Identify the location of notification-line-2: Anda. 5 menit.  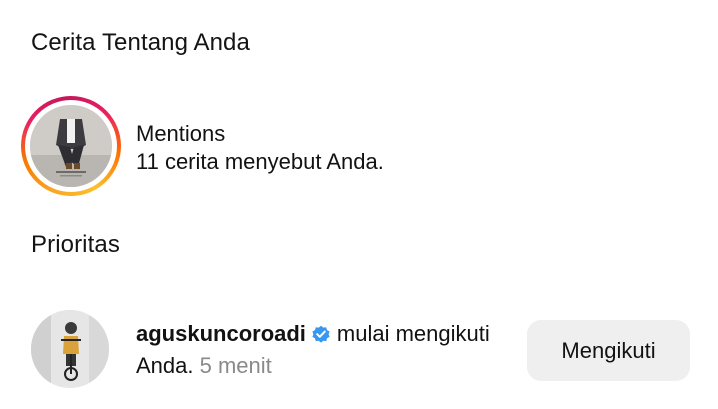
(204, 366).